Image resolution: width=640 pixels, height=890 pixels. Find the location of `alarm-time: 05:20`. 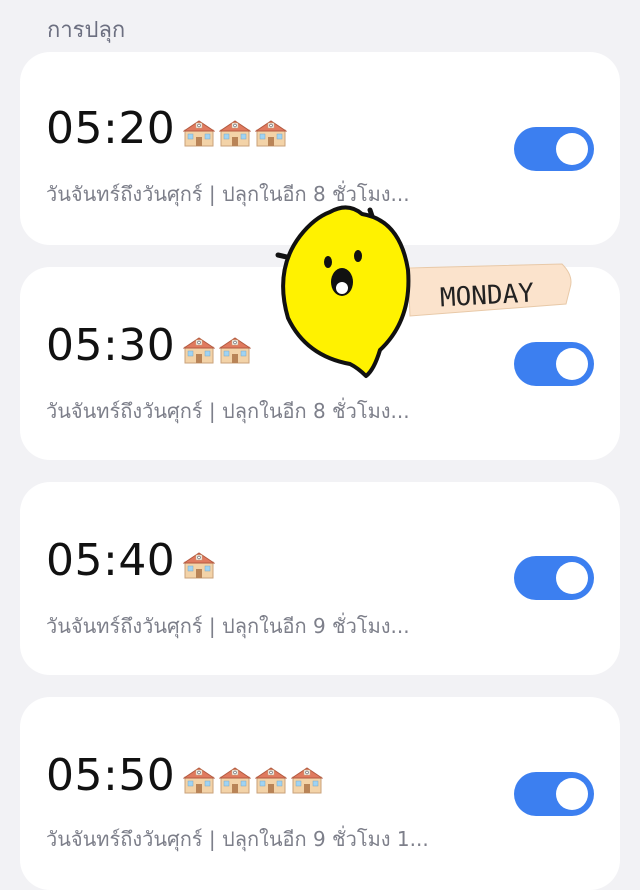

alarm-time: 05:20 is located at coordinates (111, 128).